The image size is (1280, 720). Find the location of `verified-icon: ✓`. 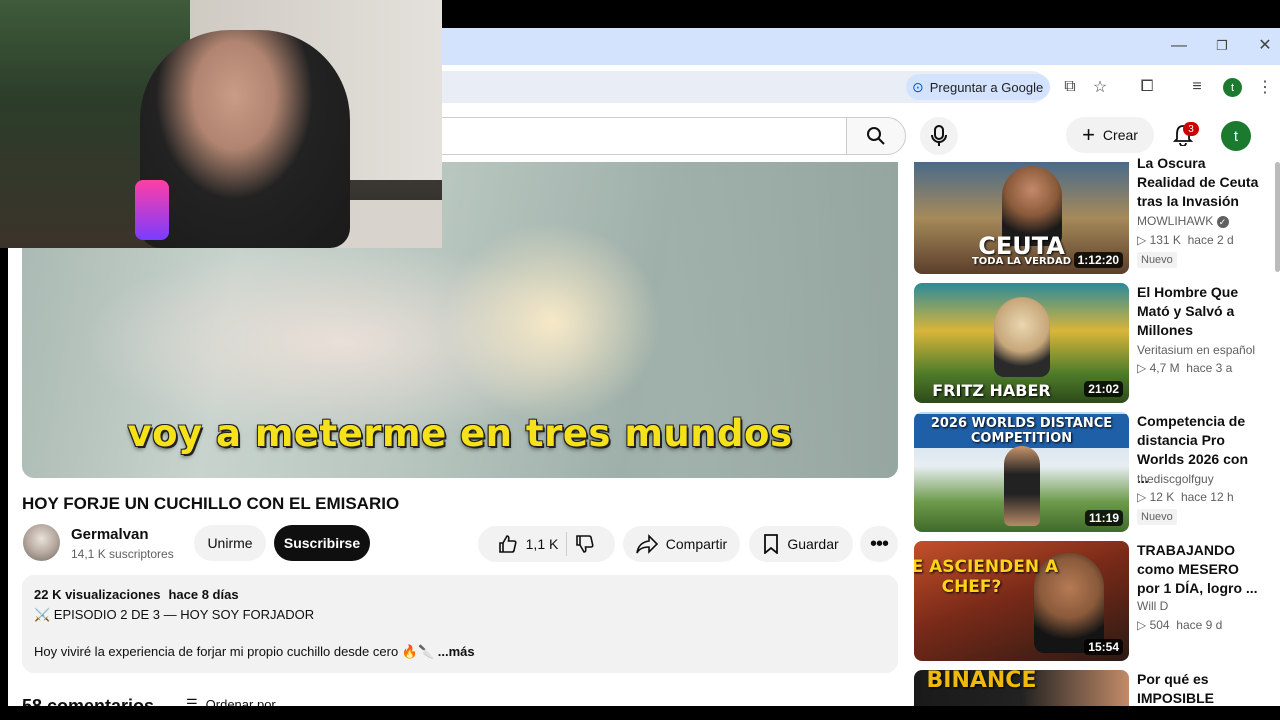

verified-icon: ✓ is located at coordinates (1222, 222).